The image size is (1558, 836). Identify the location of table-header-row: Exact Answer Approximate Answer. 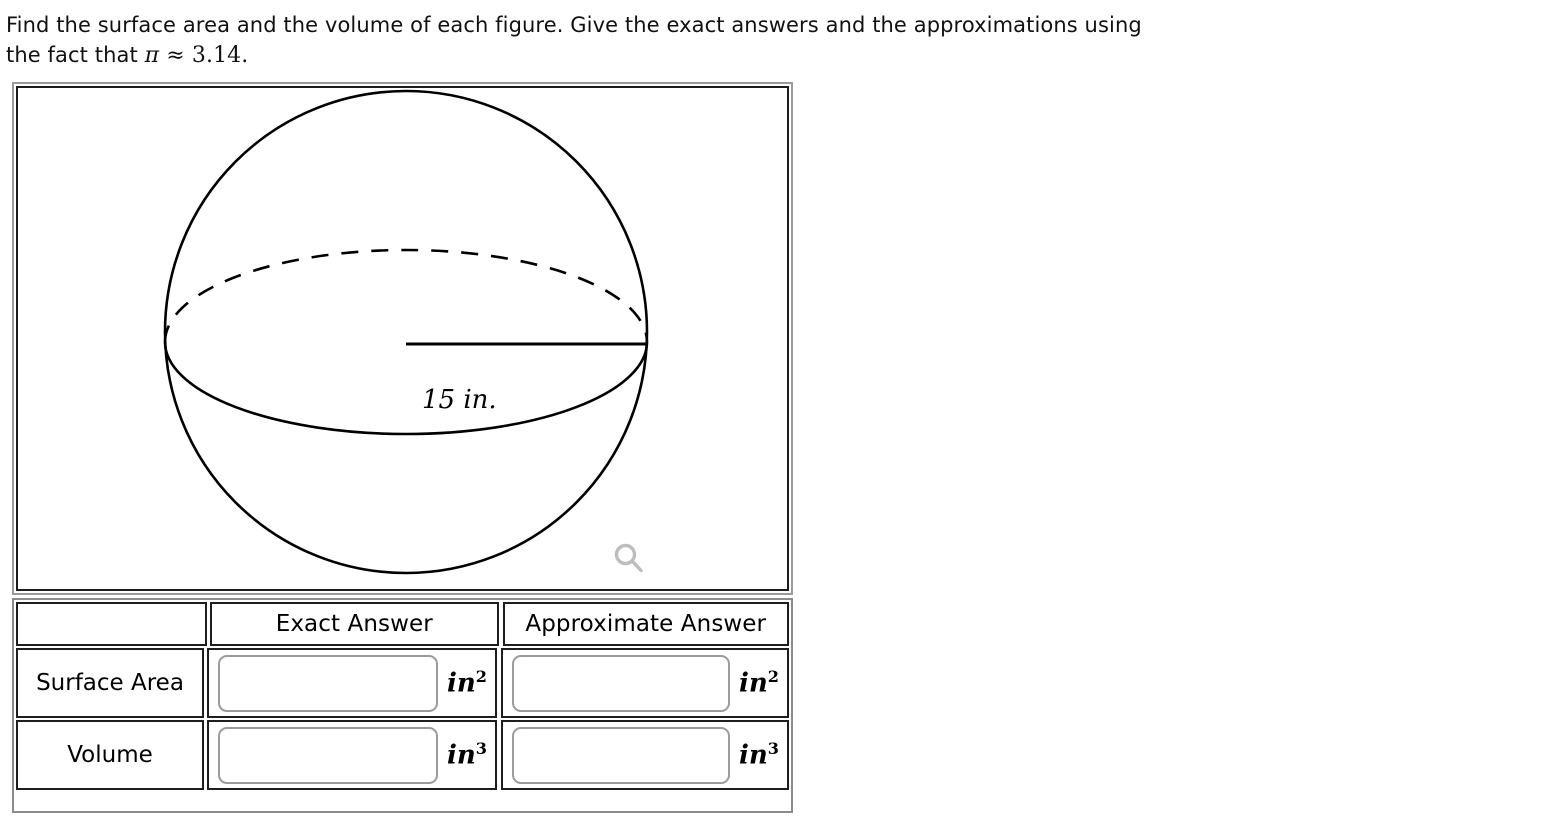
(402, 624).